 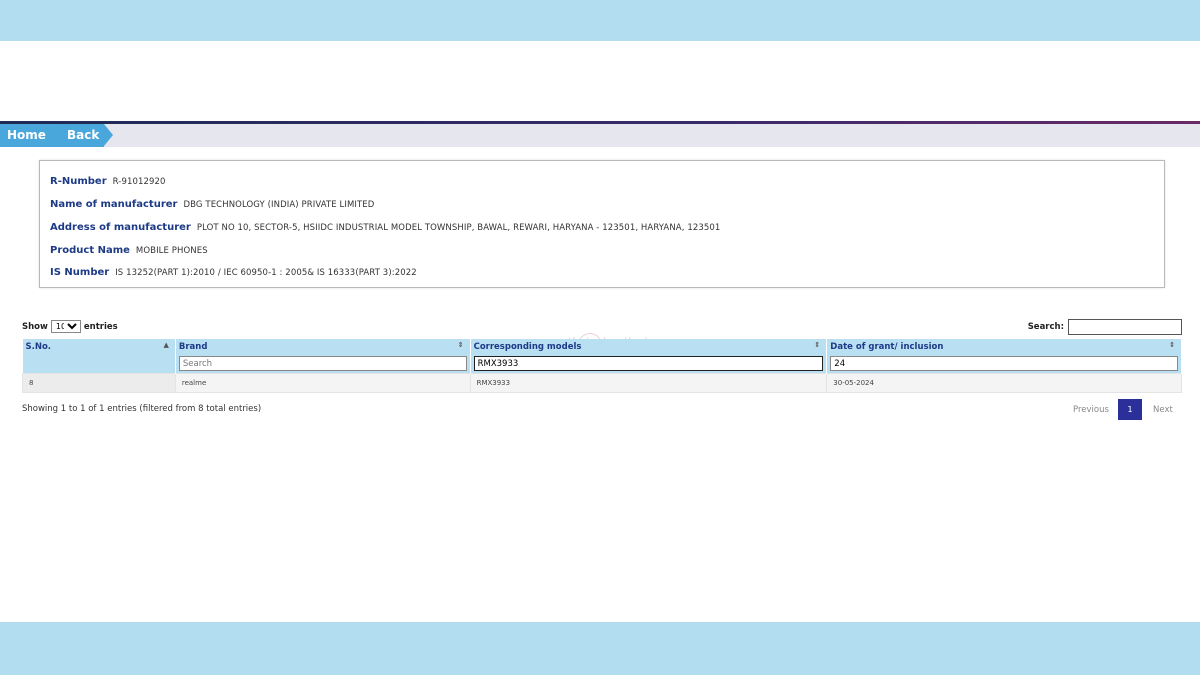 I want to click on r-number-value: R-91012920, so click(x=139, y=182).